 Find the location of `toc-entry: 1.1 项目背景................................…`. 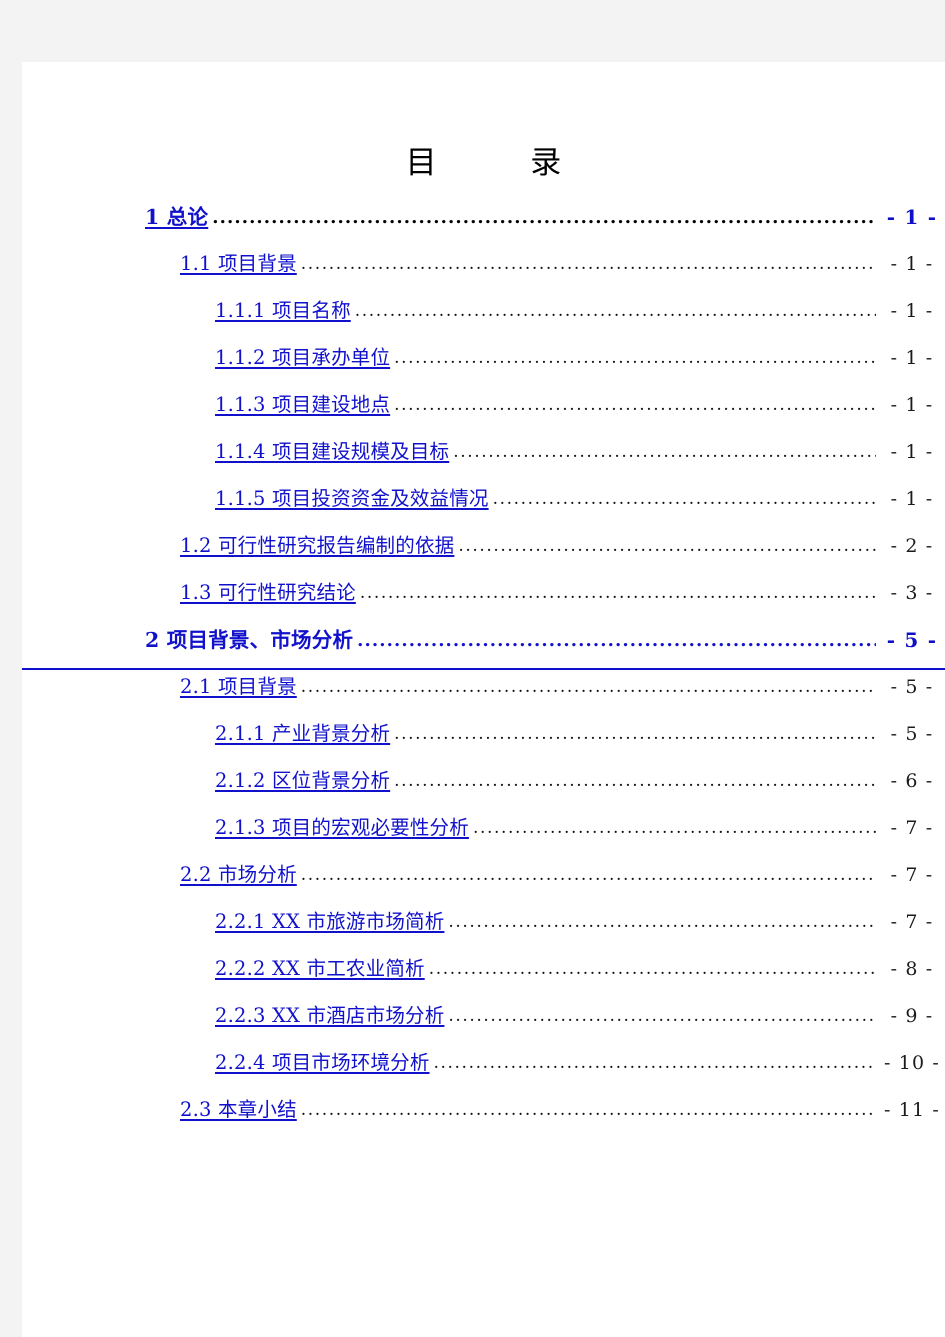

toc-entry: 1.1 项目背景................................… is located at coordinates (483, 270).